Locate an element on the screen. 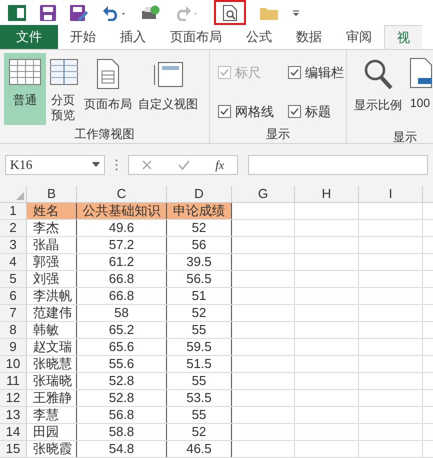  view-button: 自定义视图 is located at coordinates (168, 88).